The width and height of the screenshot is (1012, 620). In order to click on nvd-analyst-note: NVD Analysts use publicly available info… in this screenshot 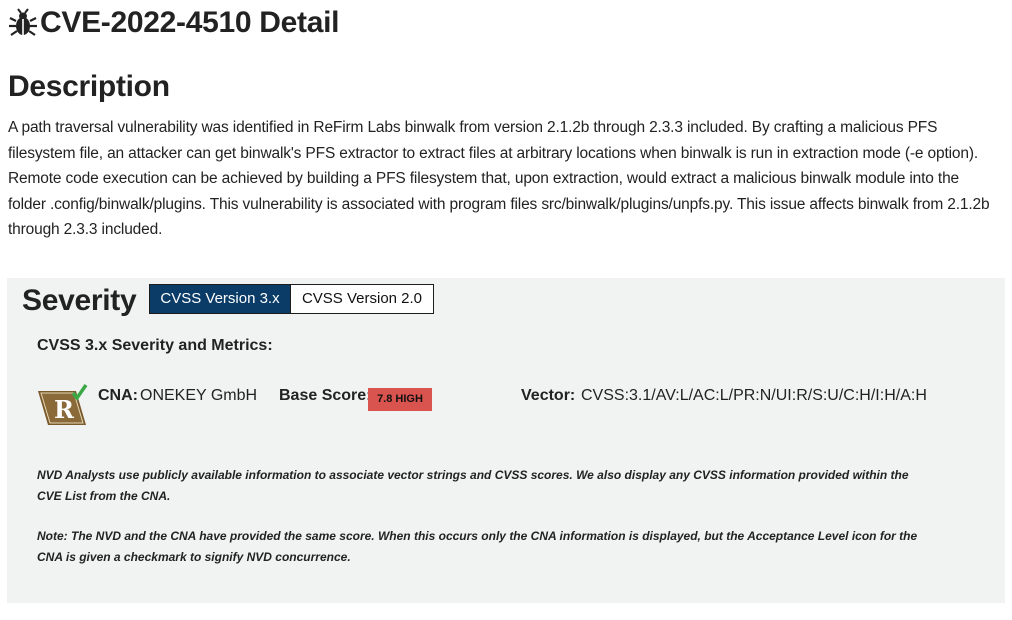, I will do `click(473, 485)`.